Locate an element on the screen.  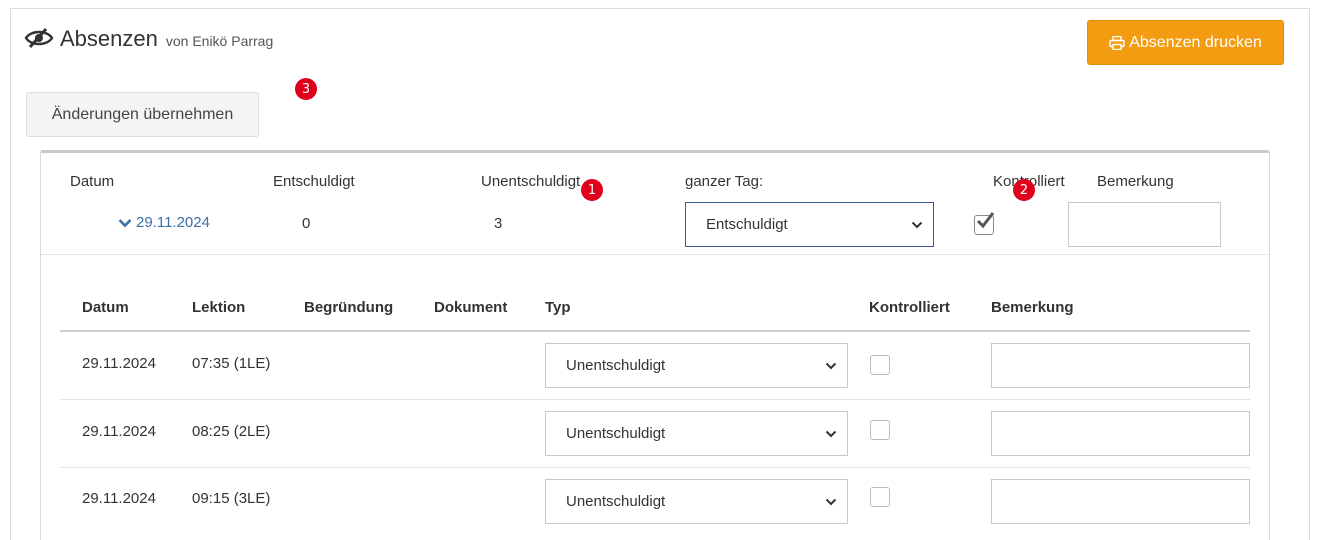
ganzer-tag-select-value: Entschuldigt is located at coordinates (747, 224).